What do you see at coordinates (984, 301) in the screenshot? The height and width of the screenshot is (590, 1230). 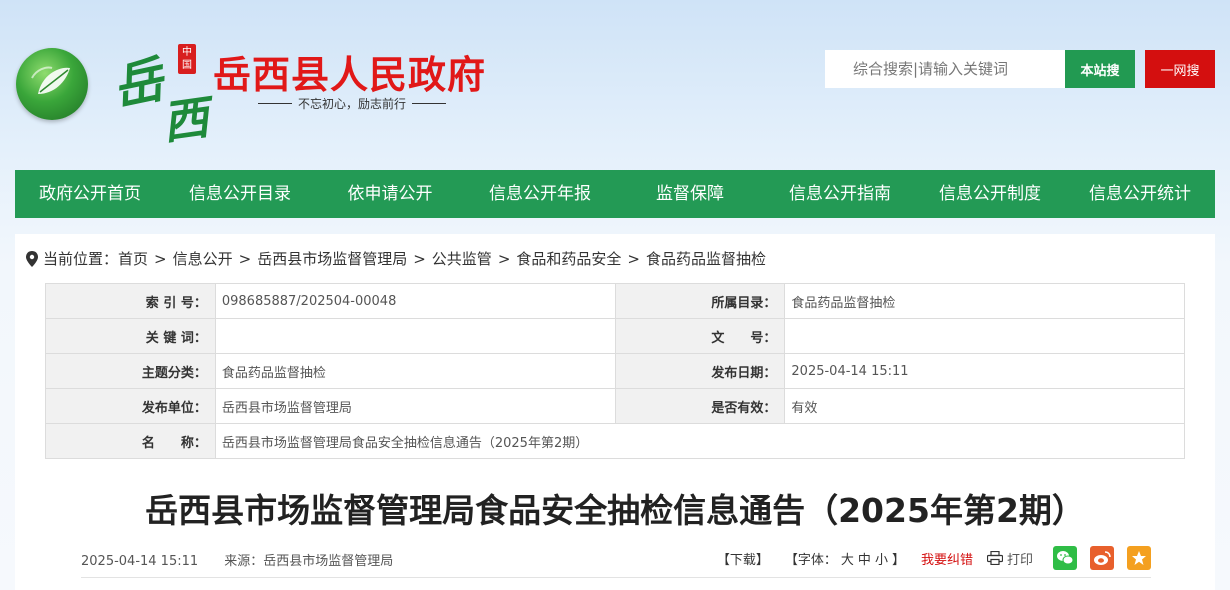 I see `directory-value: 食品药品监督抽检` at bounding box center [984, 301].